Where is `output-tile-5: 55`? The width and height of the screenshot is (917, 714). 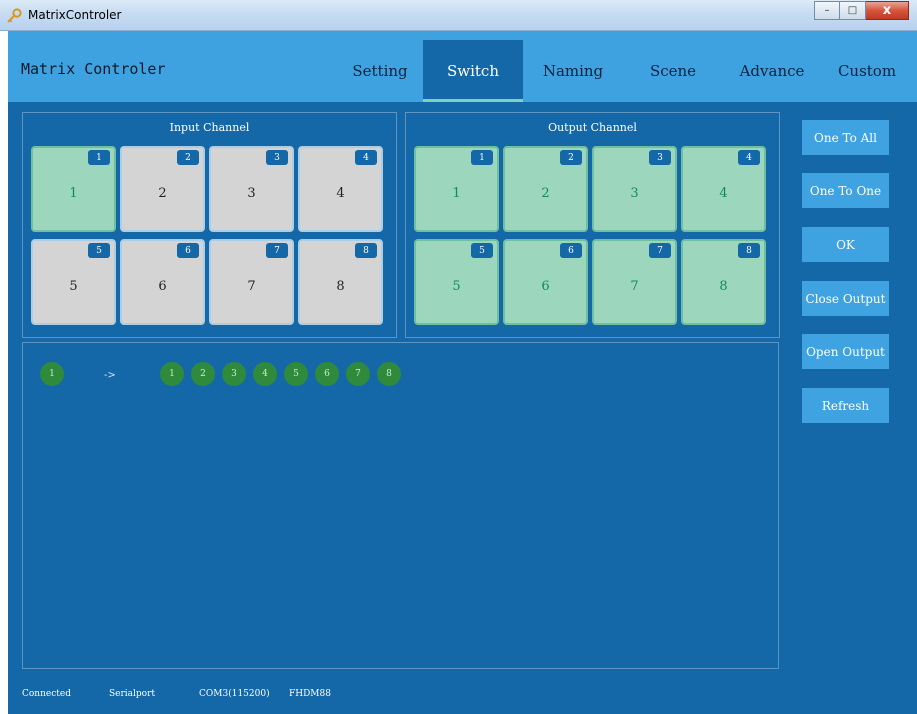 output-tile-5: 55 is located at coordinates (456, 282).